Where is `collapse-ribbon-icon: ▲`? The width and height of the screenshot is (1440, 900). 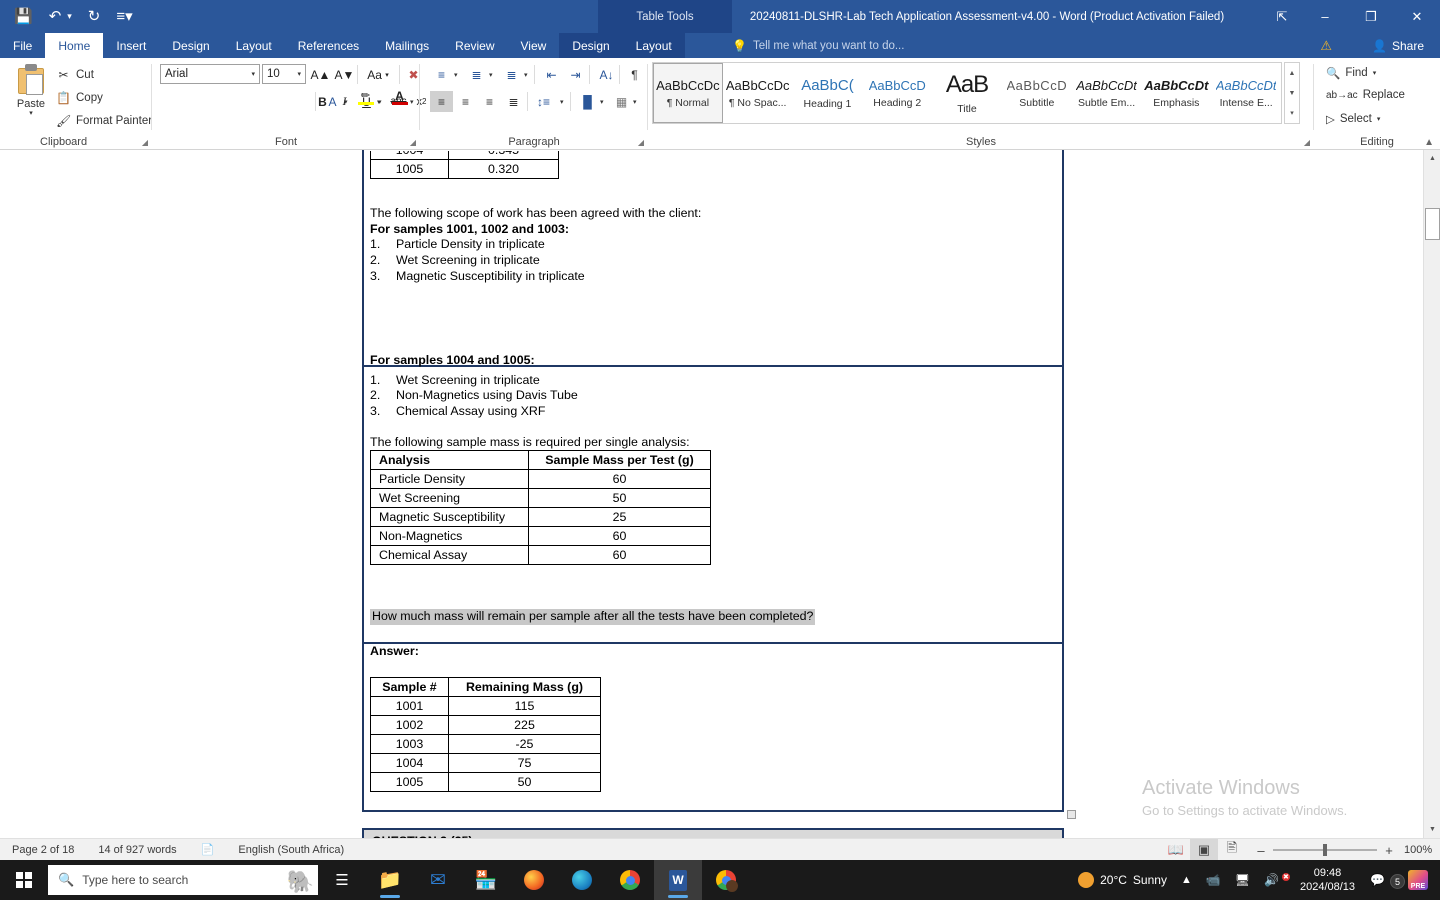
collapse-ribbon-icon: ▲ is located at coordinates (1429, 142).